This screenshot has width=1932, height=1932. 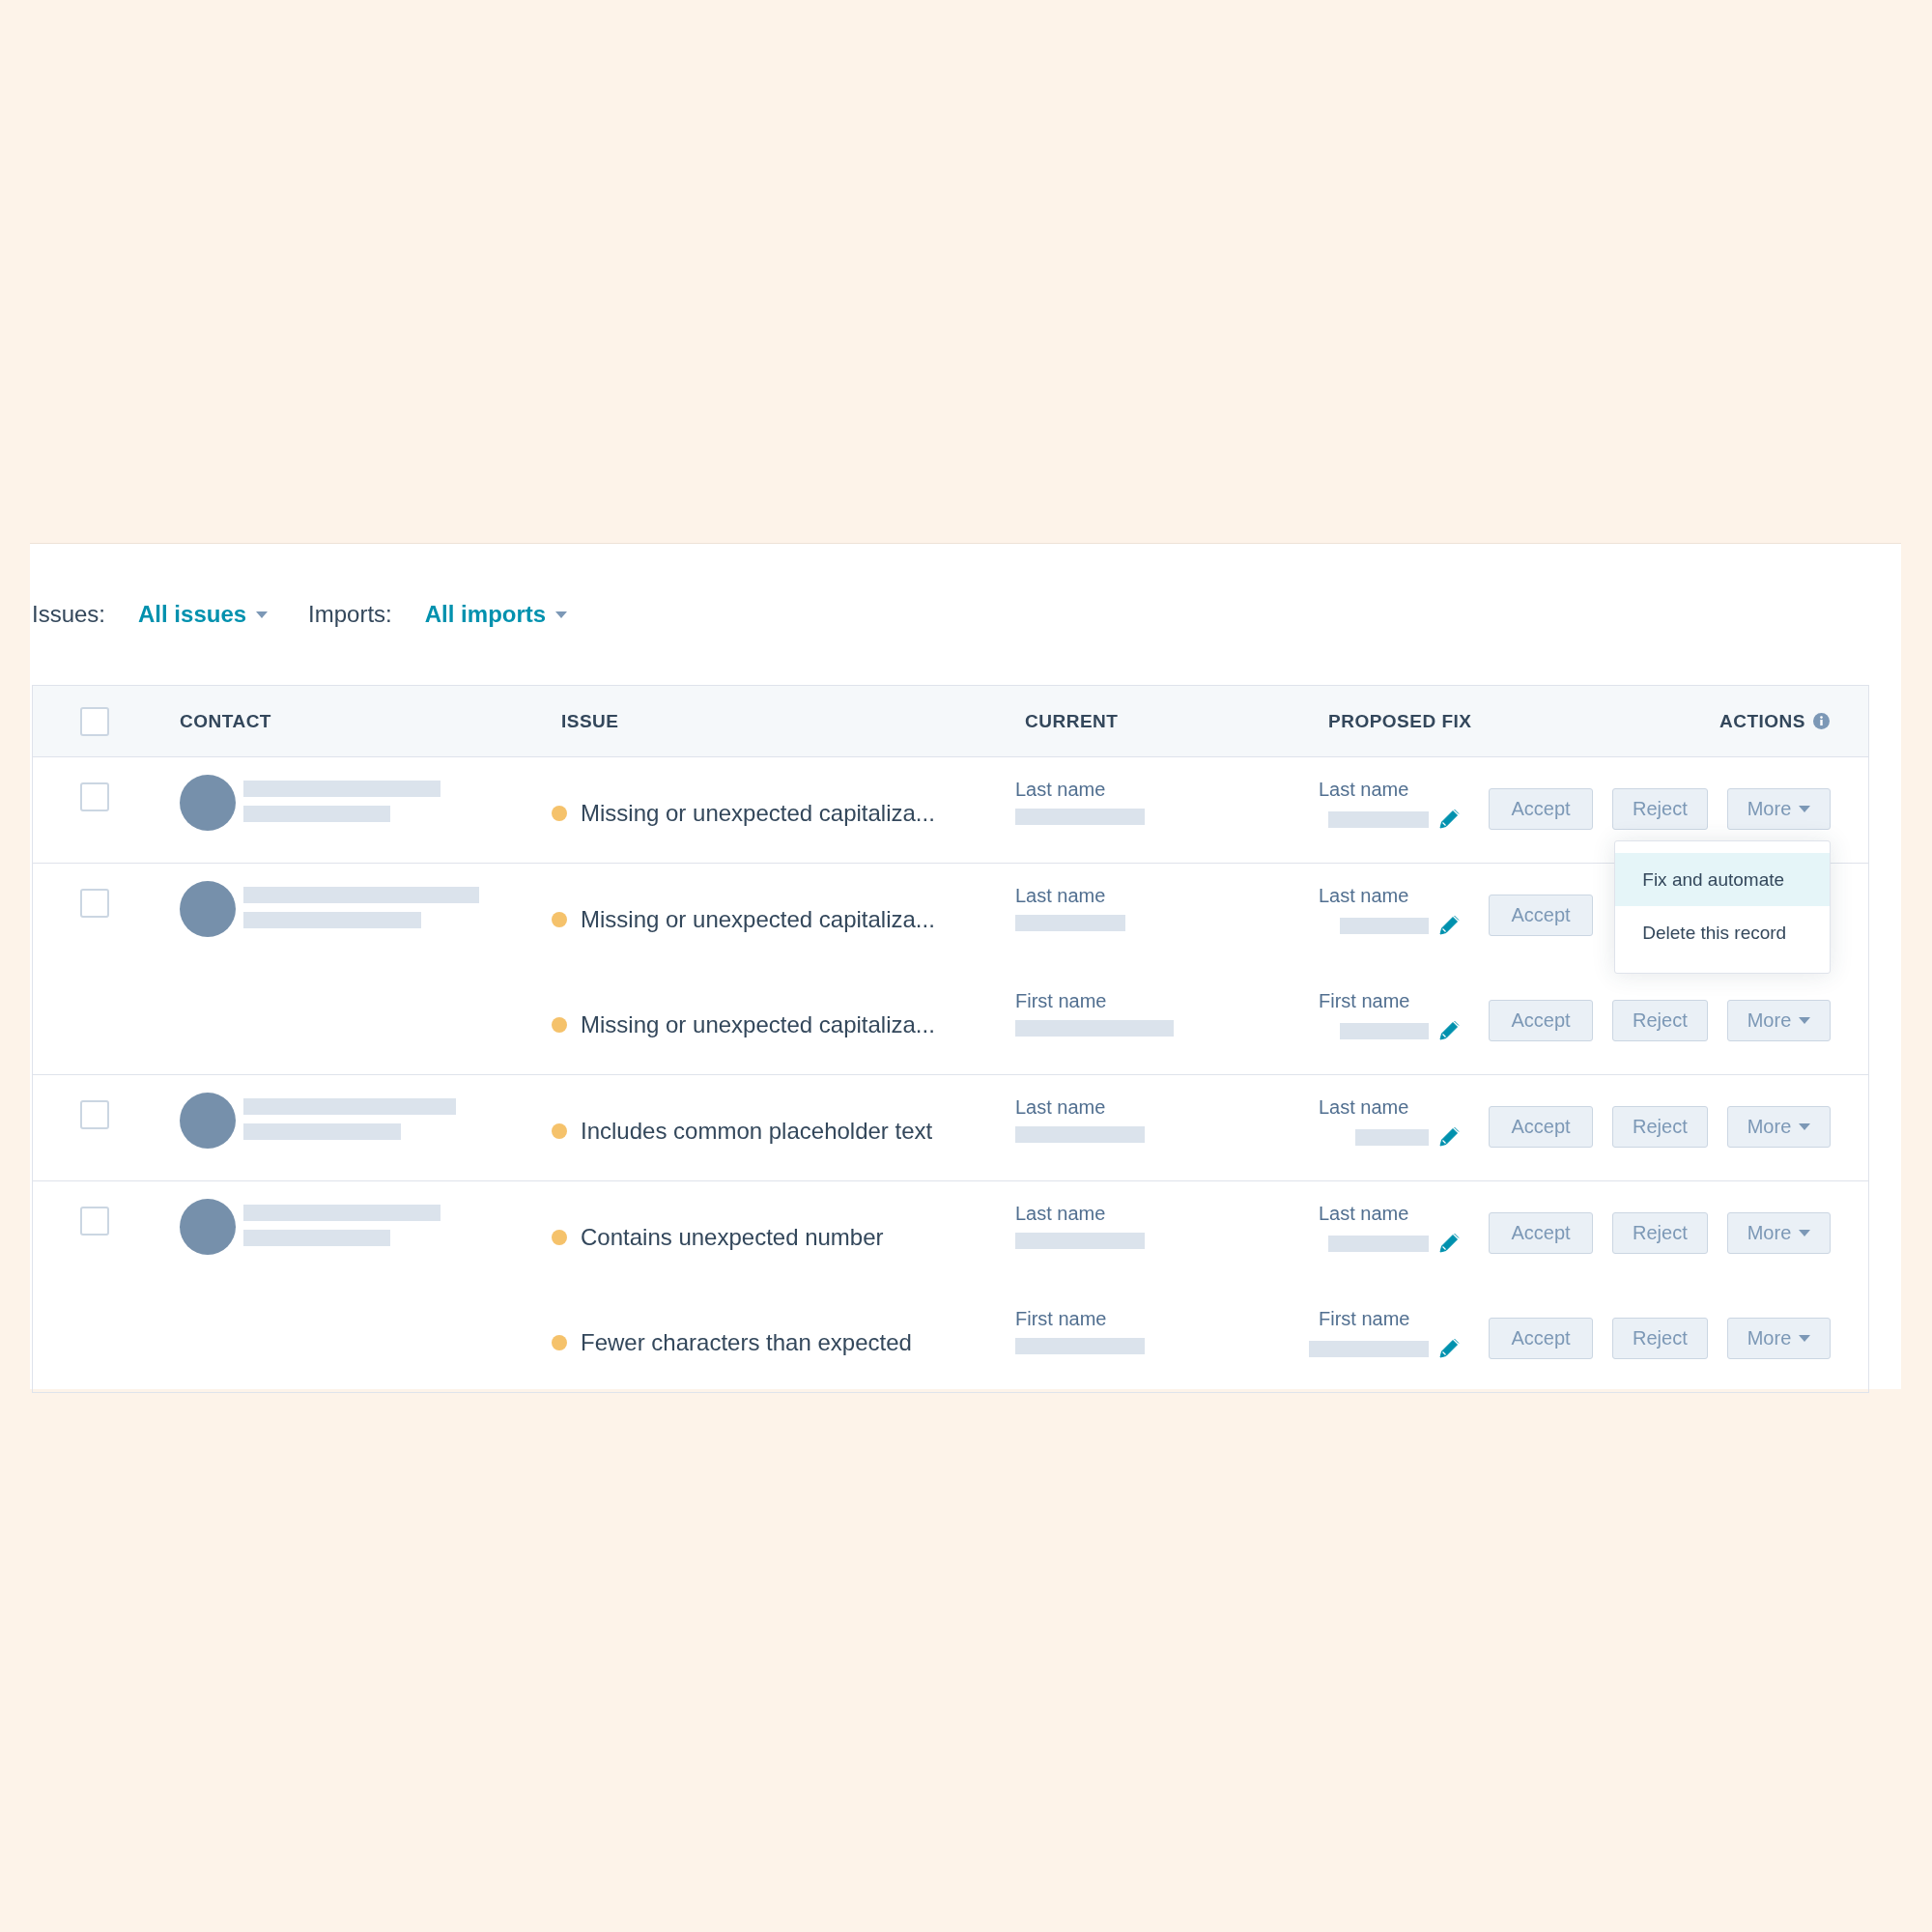 I want to click on menu-item: Delete this record, so click(x=1723, y=932).